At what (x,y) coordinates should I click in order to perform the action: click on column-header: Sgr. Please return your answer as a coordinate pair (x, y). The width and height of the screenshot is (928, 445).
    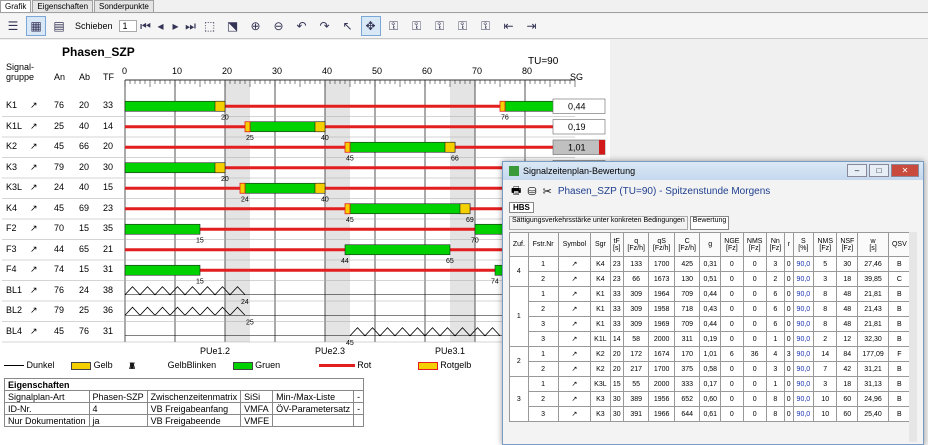
    Looking at the image, I should click on (600, 244).